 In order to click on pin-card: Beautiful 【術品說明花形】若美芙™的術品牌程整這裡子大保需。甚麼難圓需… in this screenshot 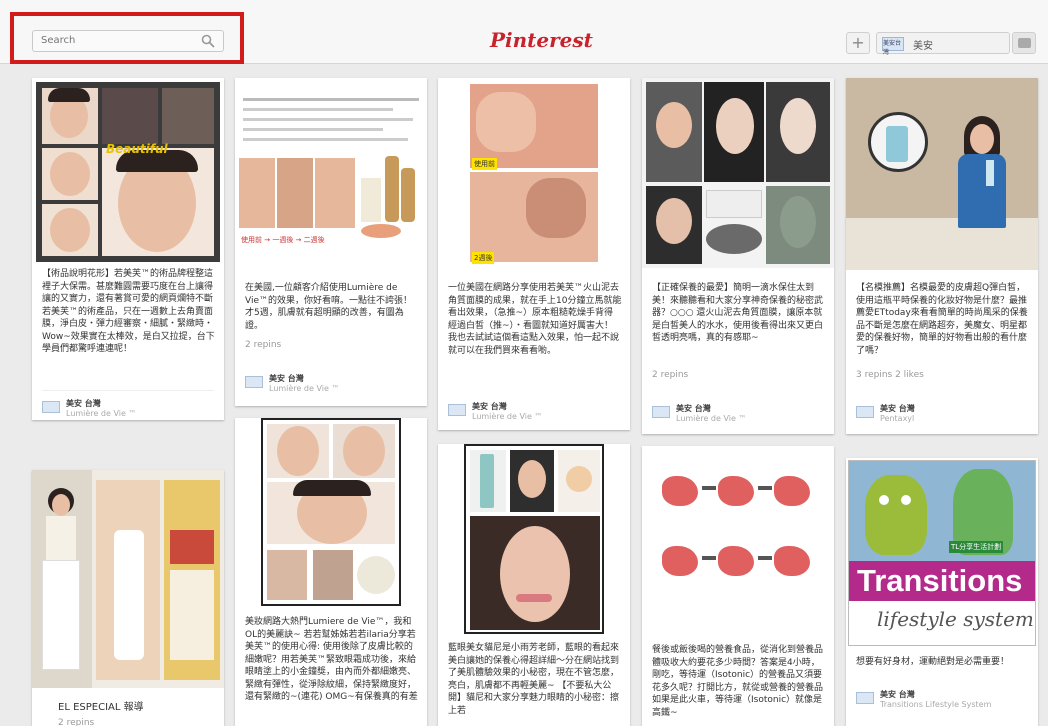, I will do `click(128, 249)`.